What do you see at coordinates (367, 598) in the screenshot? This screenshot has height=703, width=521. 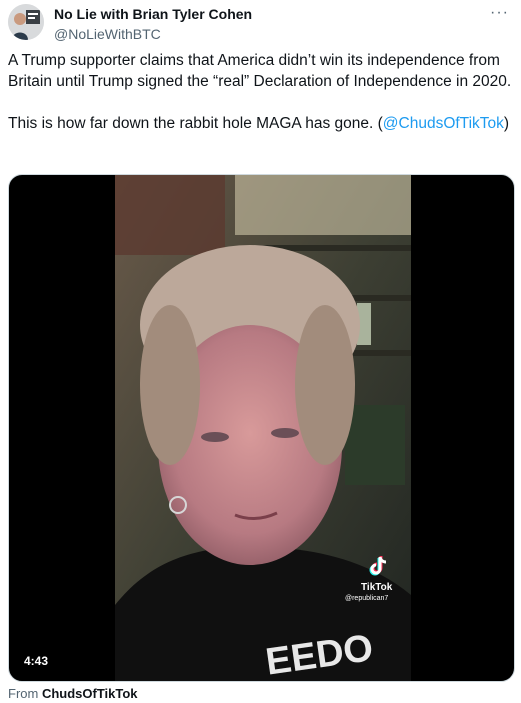 I see `tiktok-user-label: @republican7` at bounding box center [367, 598].